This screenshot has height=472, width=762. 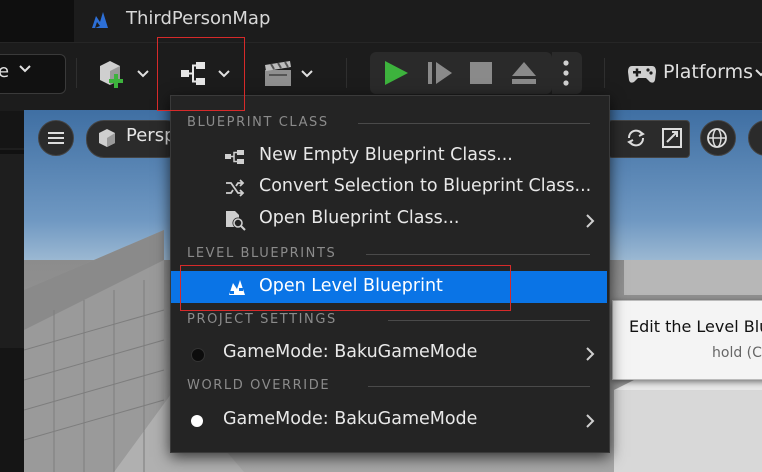 I want to click on section-header-world-override: WORLD OVERRIDE, so click(x=259, y=385).